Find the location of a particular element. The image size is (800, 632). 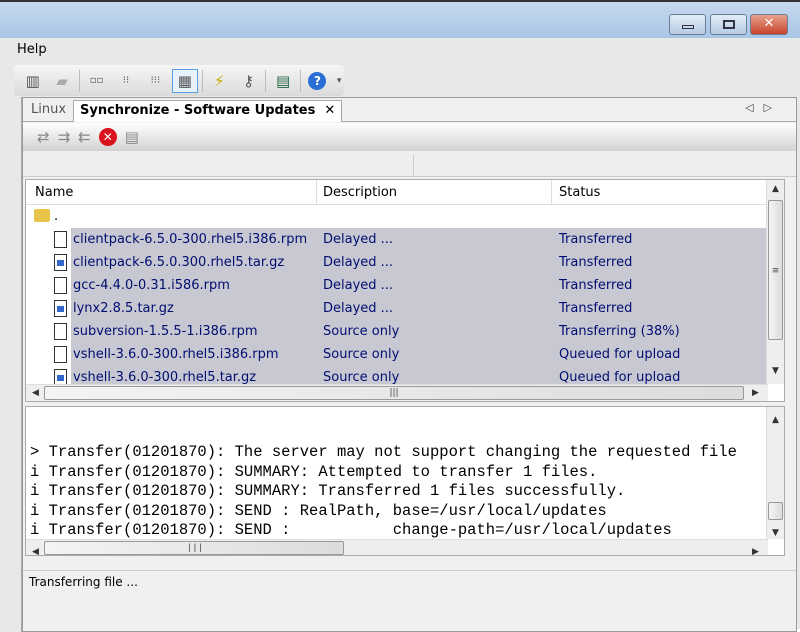

connect-icon: ⚡ is located at coordinates (219, 81).